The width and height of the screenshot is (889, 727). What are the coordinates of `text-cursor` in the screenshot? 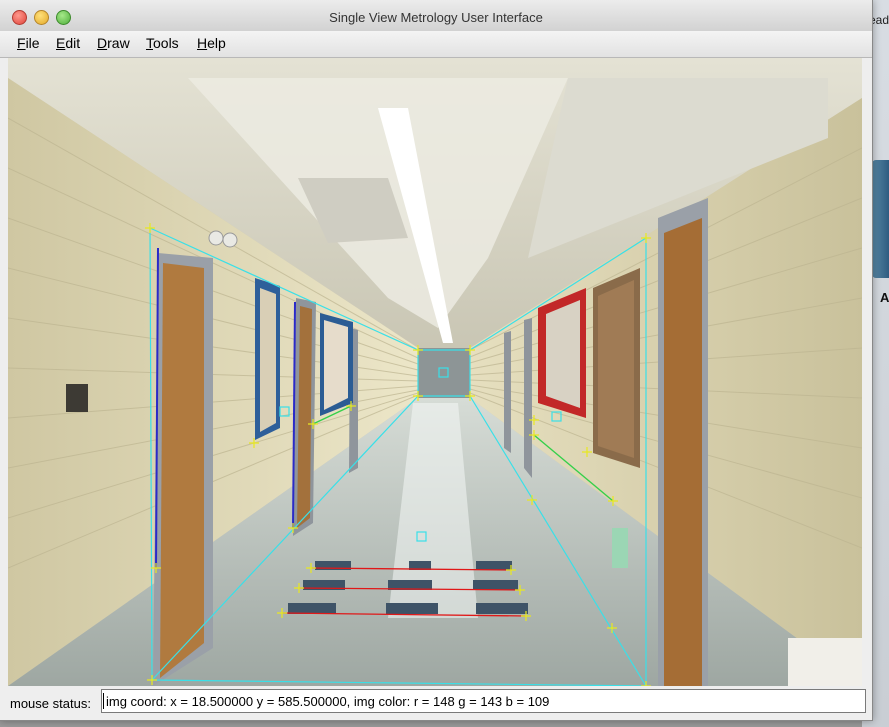 It's located at (103, 701).